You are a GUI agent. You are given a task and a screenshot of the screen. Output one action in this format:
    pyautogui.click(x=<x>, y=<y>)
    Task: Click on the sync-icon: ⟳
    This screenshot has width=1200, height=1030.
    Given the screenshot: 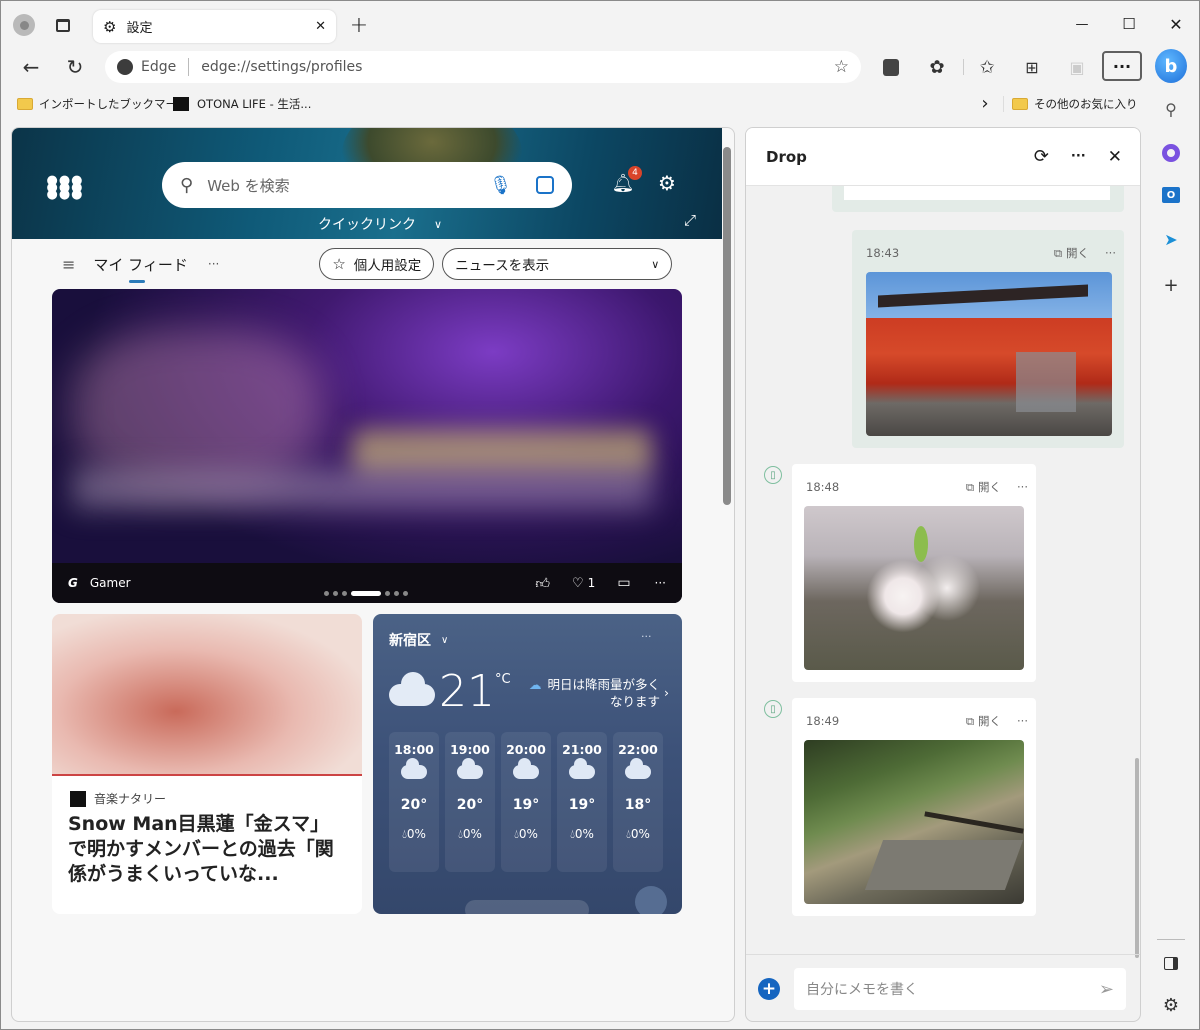 What is the action you would take?
    pyautogui.click(x=1041, y=156)
    